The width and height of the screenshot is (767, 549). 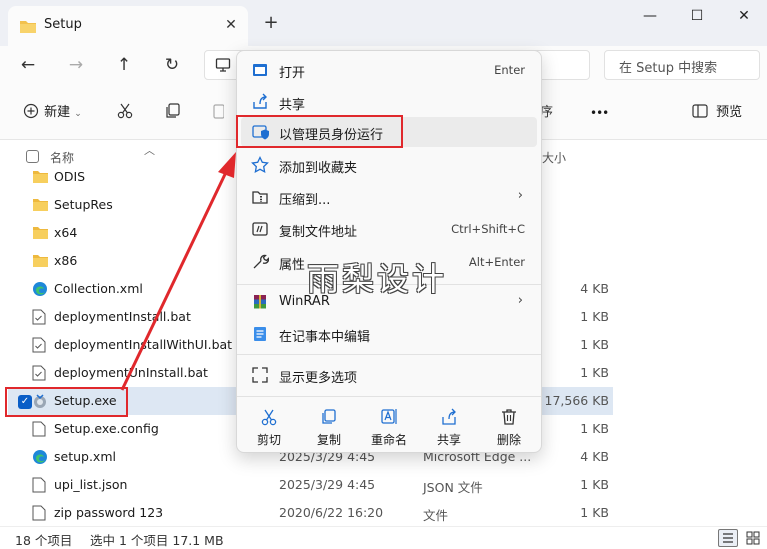 What do you see at coordinates (271, 23) in the screenshot?
I see `new-tab-button: +` at bounding box center [271, 23].